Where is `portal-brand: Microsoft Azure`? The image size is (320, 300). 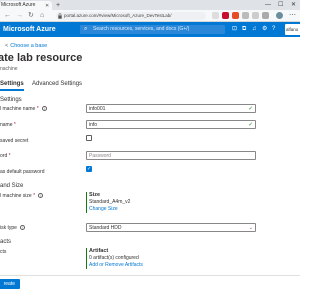 portal-brand: Microsoft Azure is located at coordinates (29, 29).